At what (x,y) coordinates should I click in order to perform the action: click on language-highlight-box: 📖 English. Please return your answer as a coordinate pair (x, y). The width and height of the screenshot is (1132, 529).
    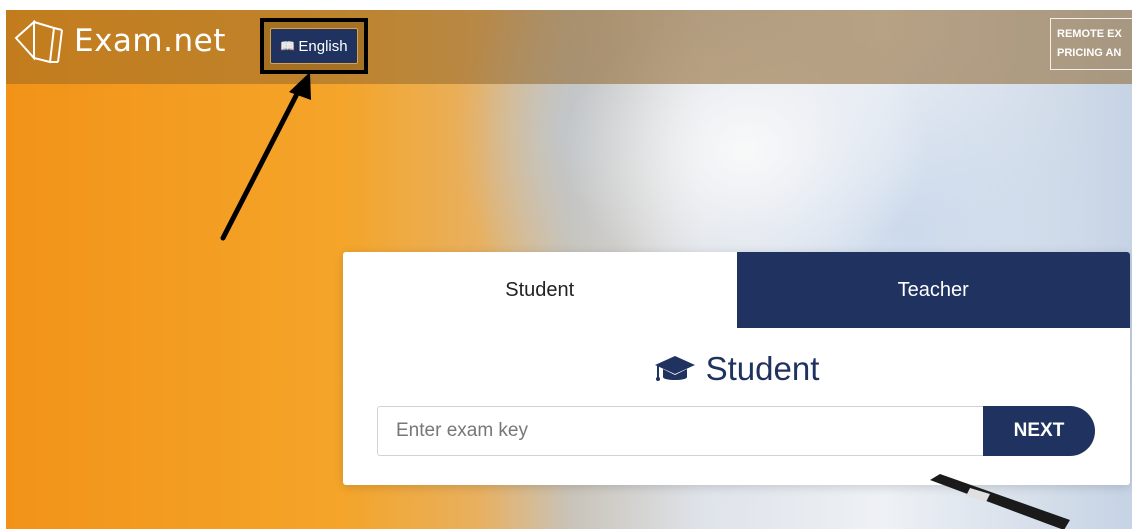
    Looking at the image, I should click on (314, 46).